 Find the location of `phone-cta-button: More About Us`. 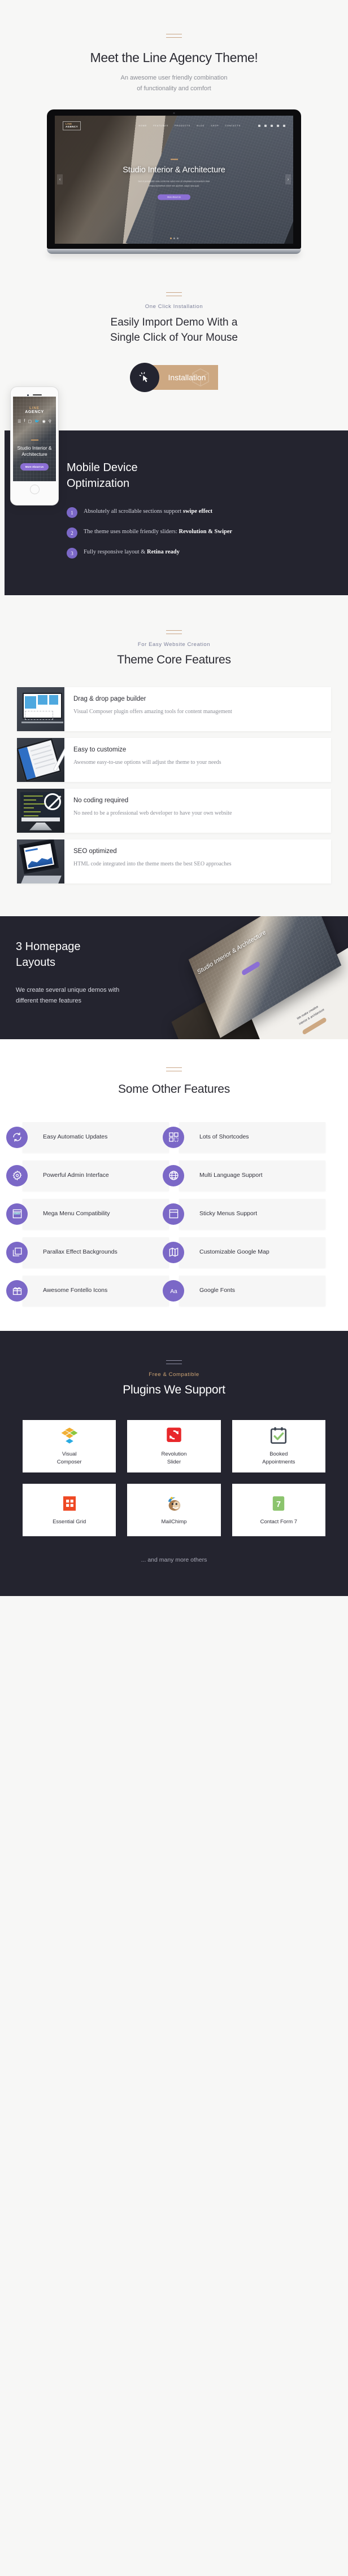

phone-cta-button: More About Us is located at coordinates (34, 467).